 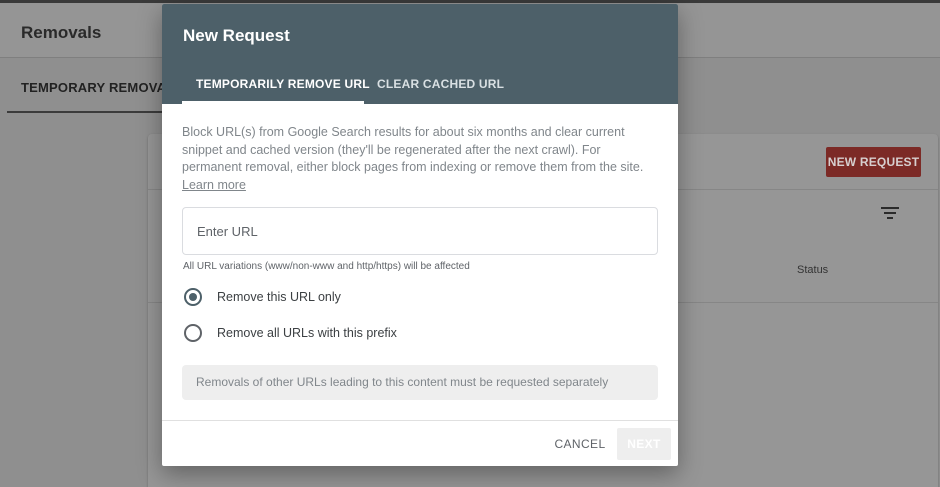 What do you see at coordinates (61, 32) in the screenshot?
I see `page-title: Removals` at bounding box center [61, 32].